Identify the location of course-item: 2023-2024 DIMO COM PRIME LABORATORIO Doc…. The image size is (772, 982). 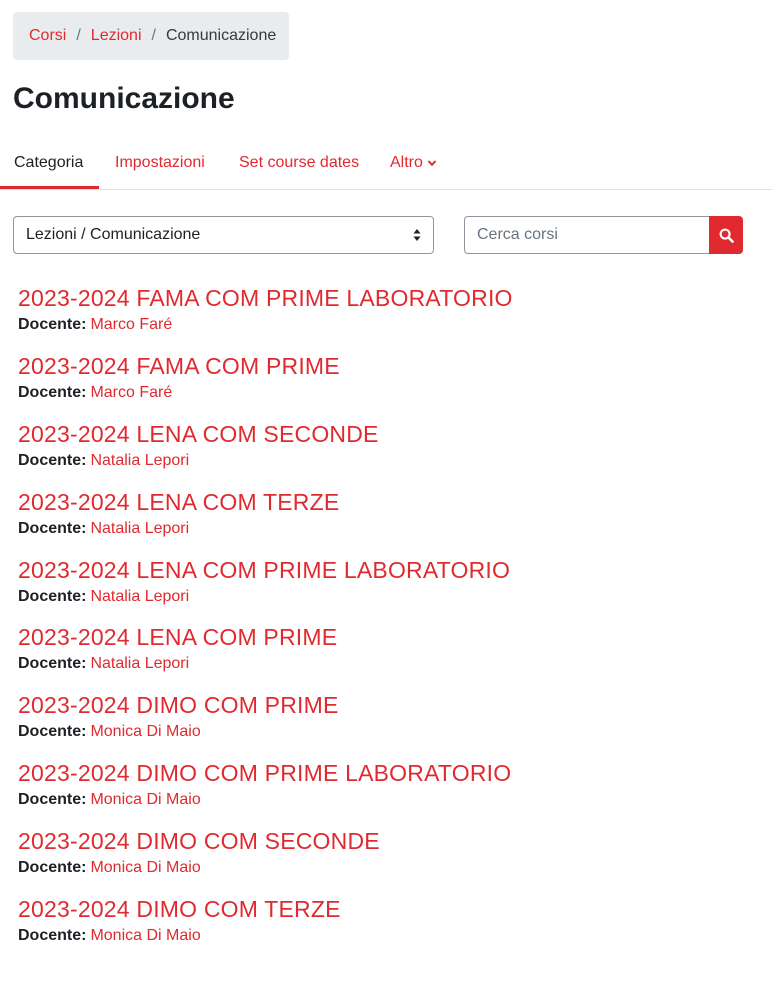
(388, 789).